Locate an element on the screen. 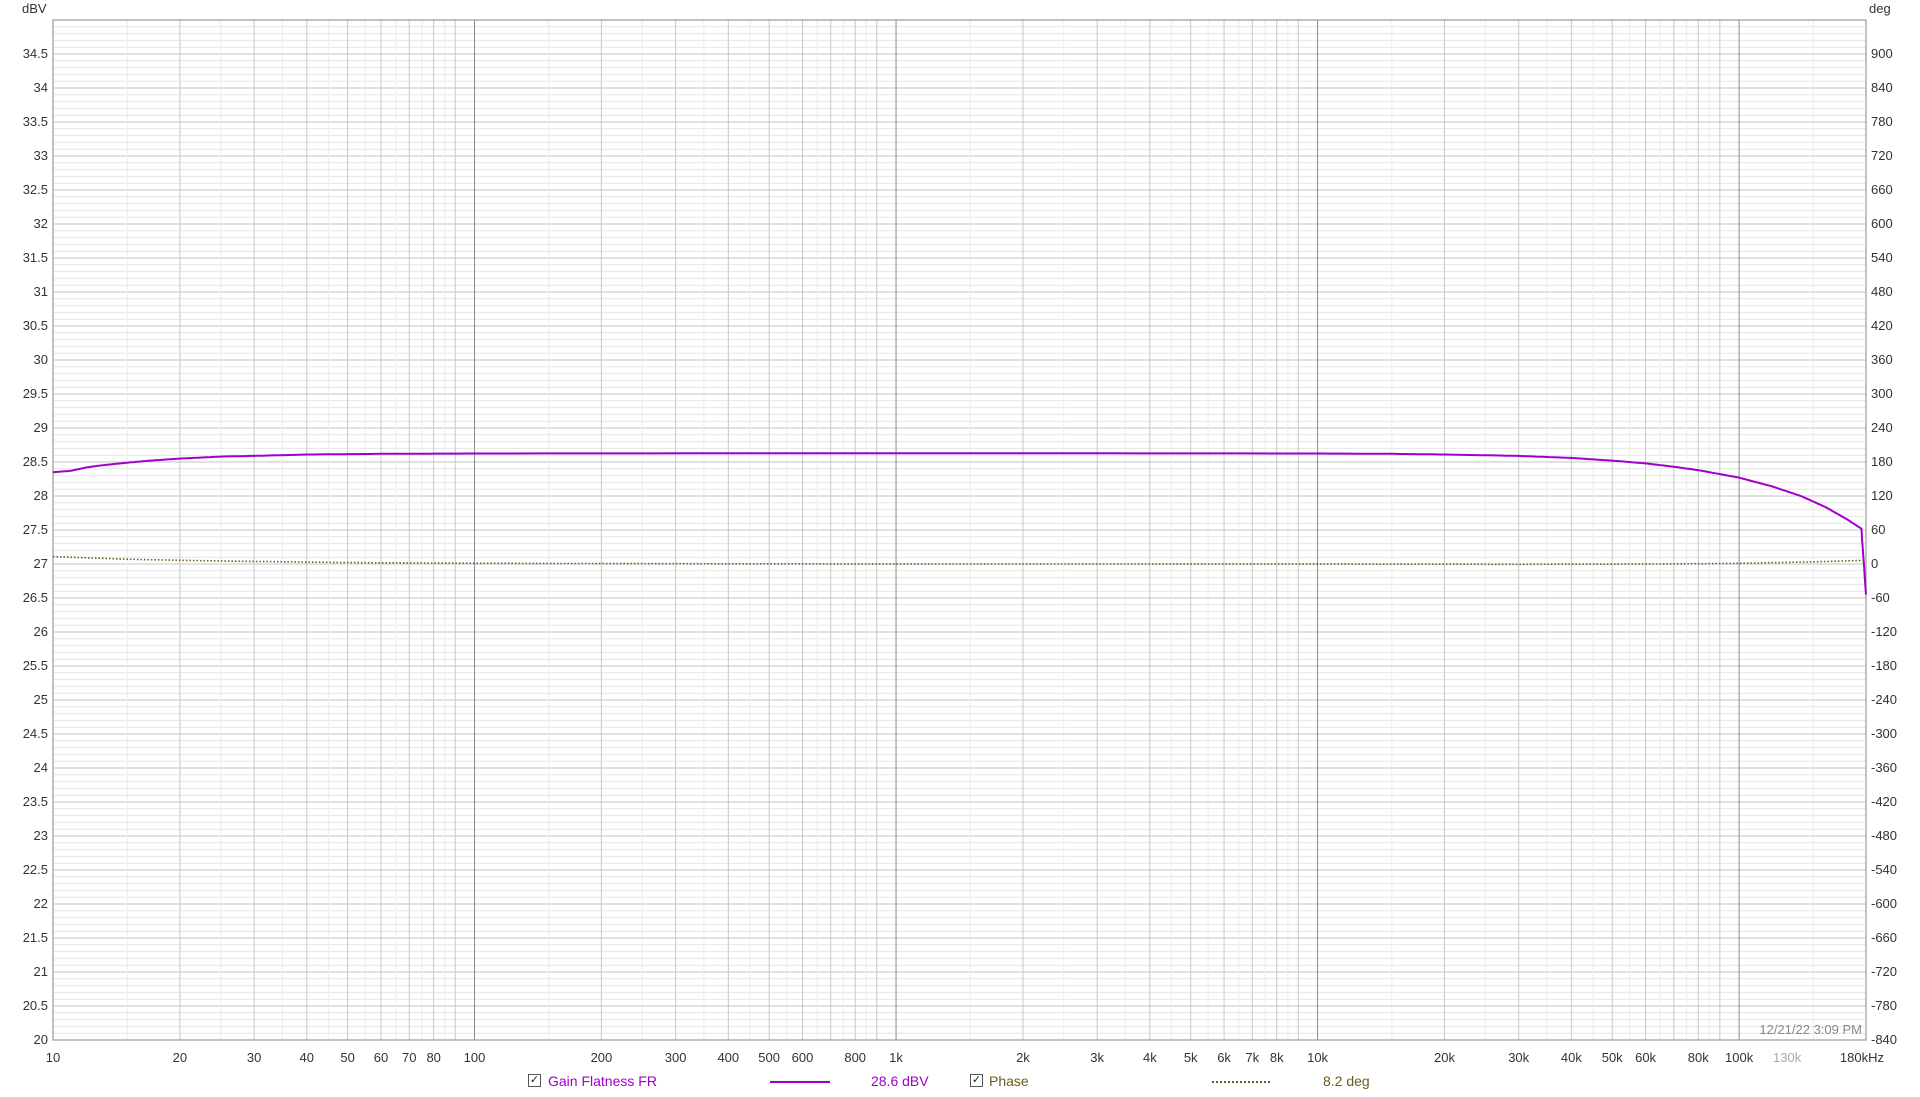  series-group is located at coordinates (959, 523).